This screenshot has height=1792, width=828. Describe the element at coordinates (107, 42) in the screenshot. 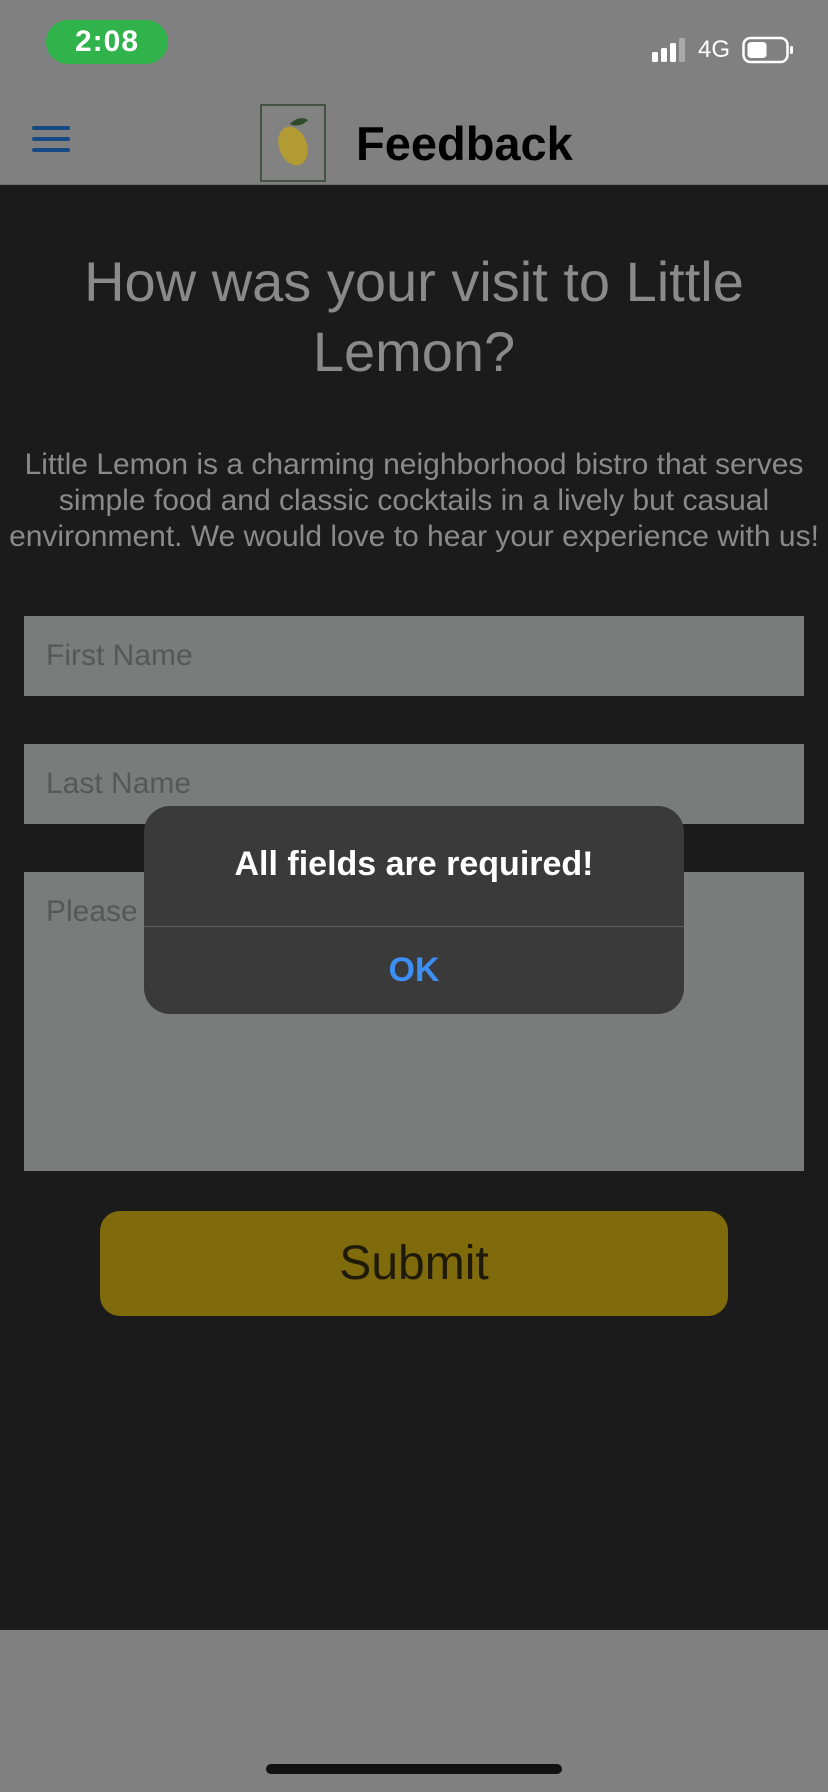

I see `status-time: 2:08` at that location.